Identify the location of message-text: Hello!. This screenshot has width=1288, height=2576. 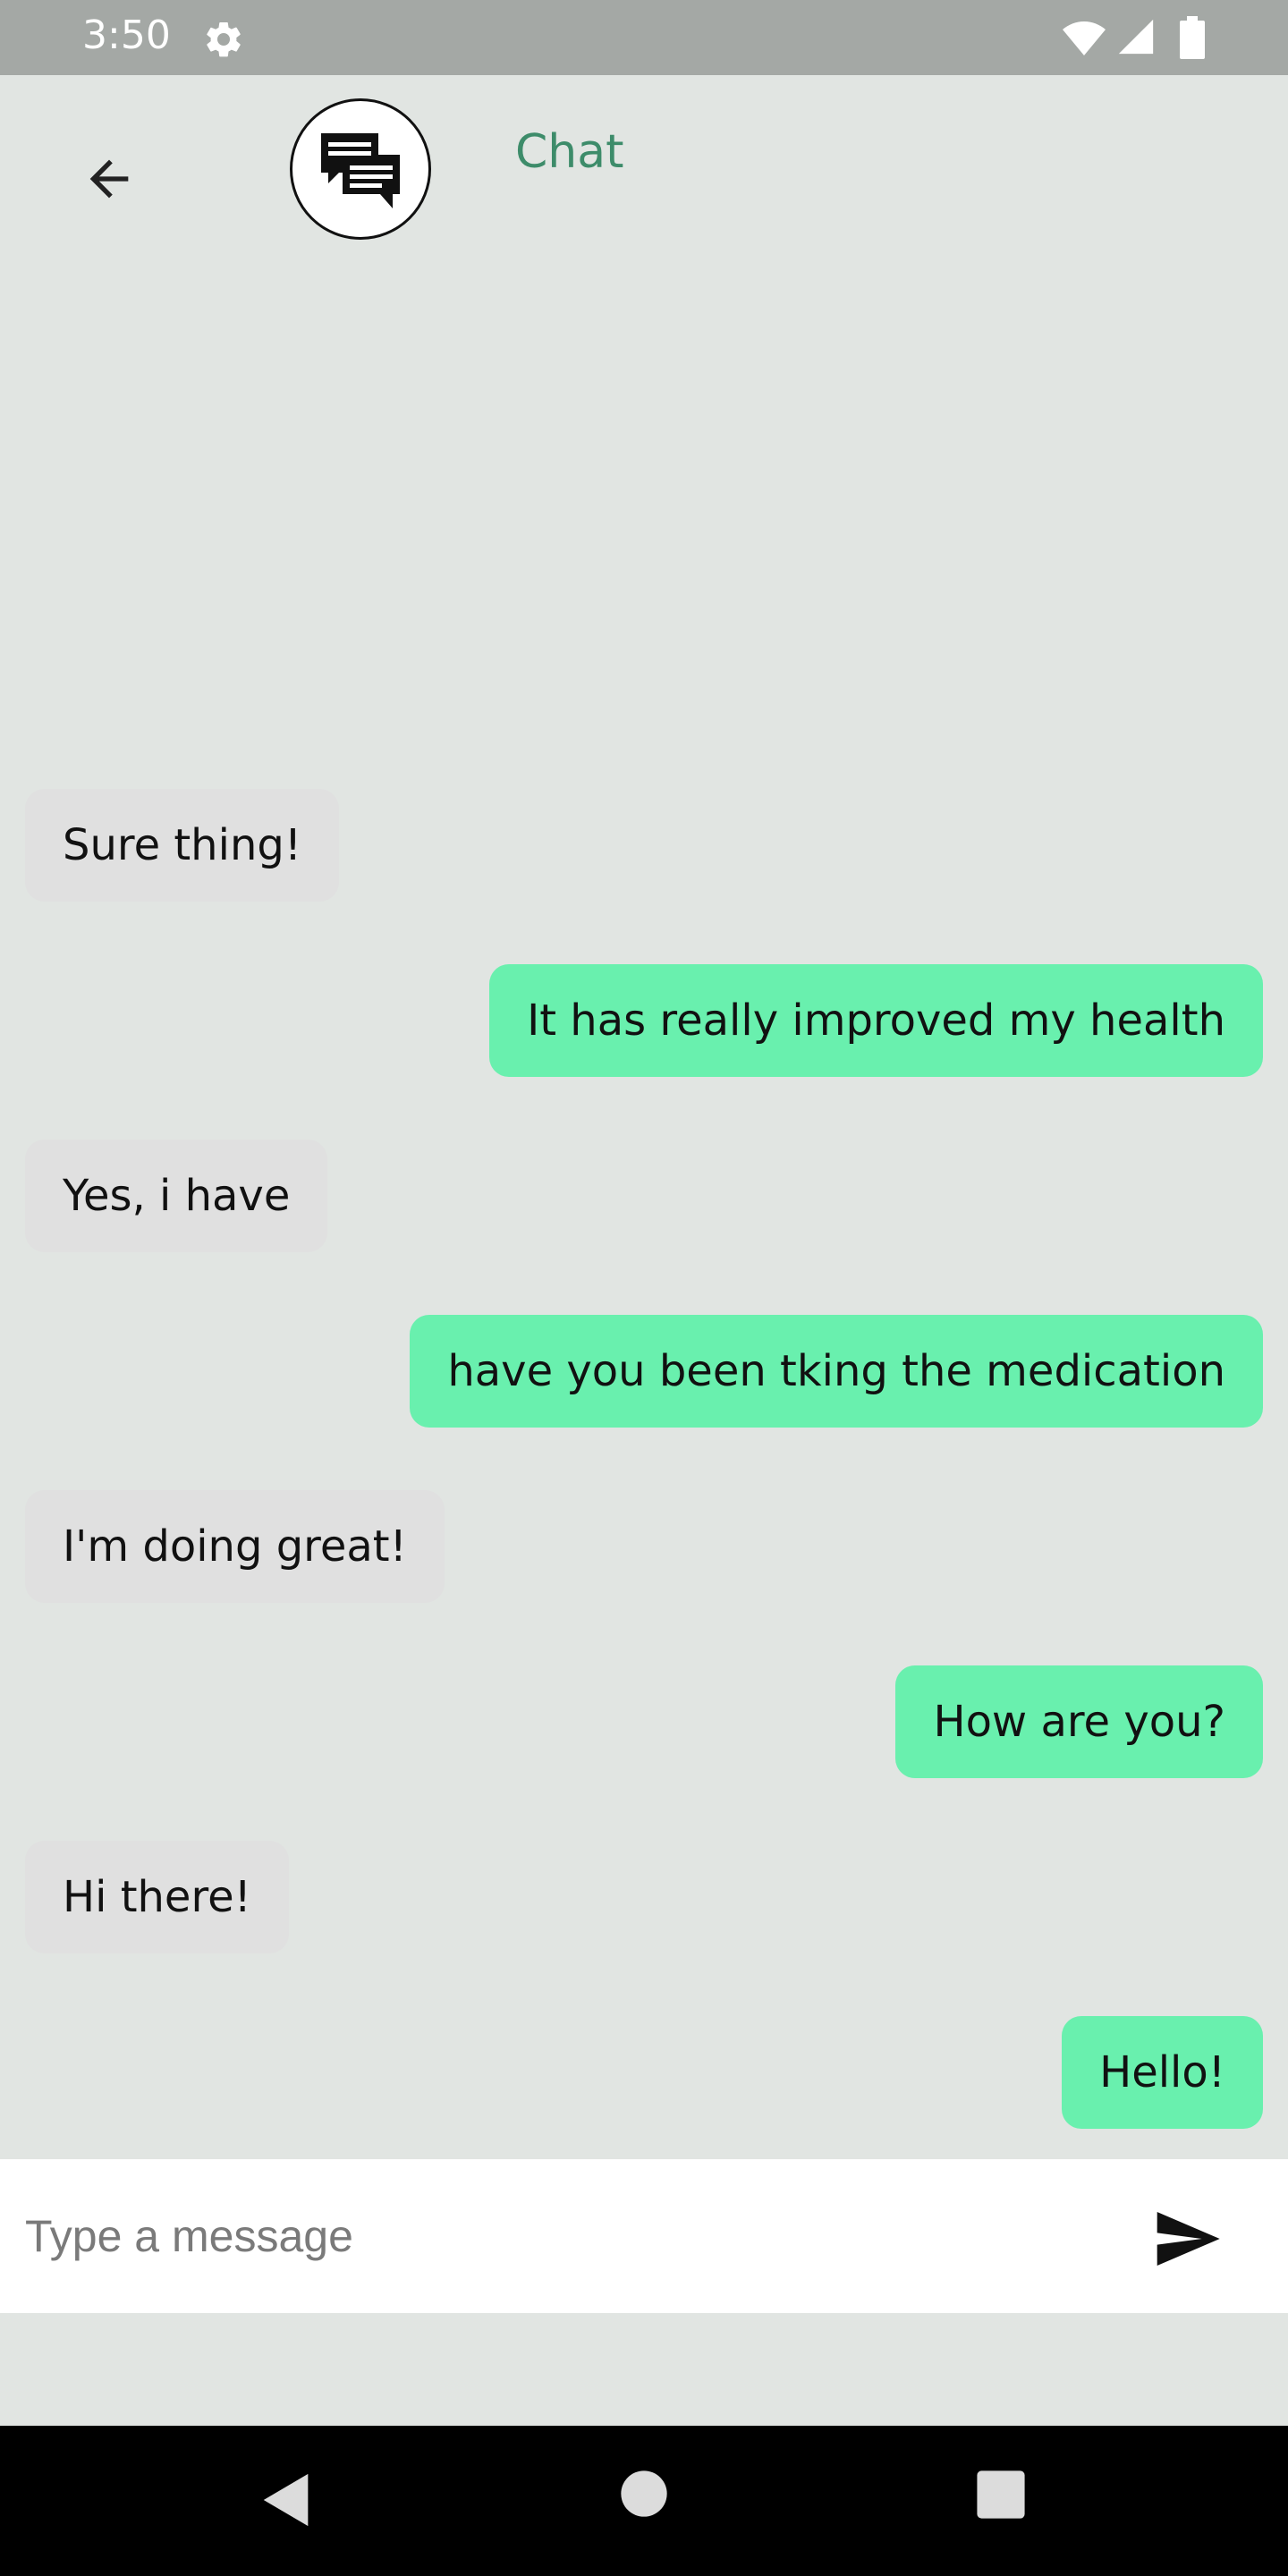
(1162, 2072).